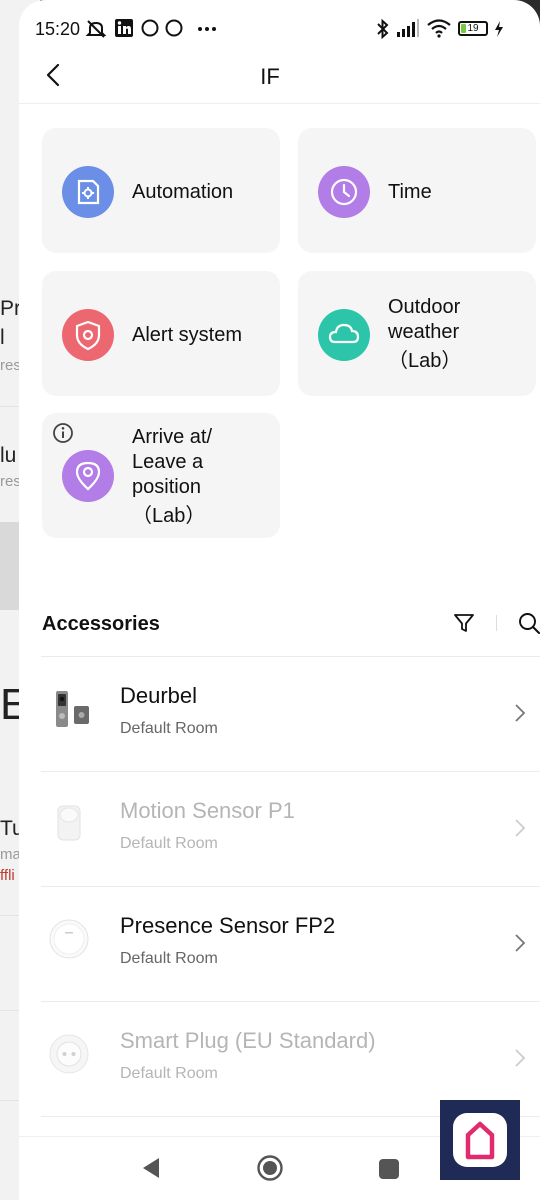 This screenshot has height=1200, width=540. What do you see at coordinates (207, 810) in the screenshot?
I see `accessory-name: Motion Sensor P1` at bounding box center [207, 810].